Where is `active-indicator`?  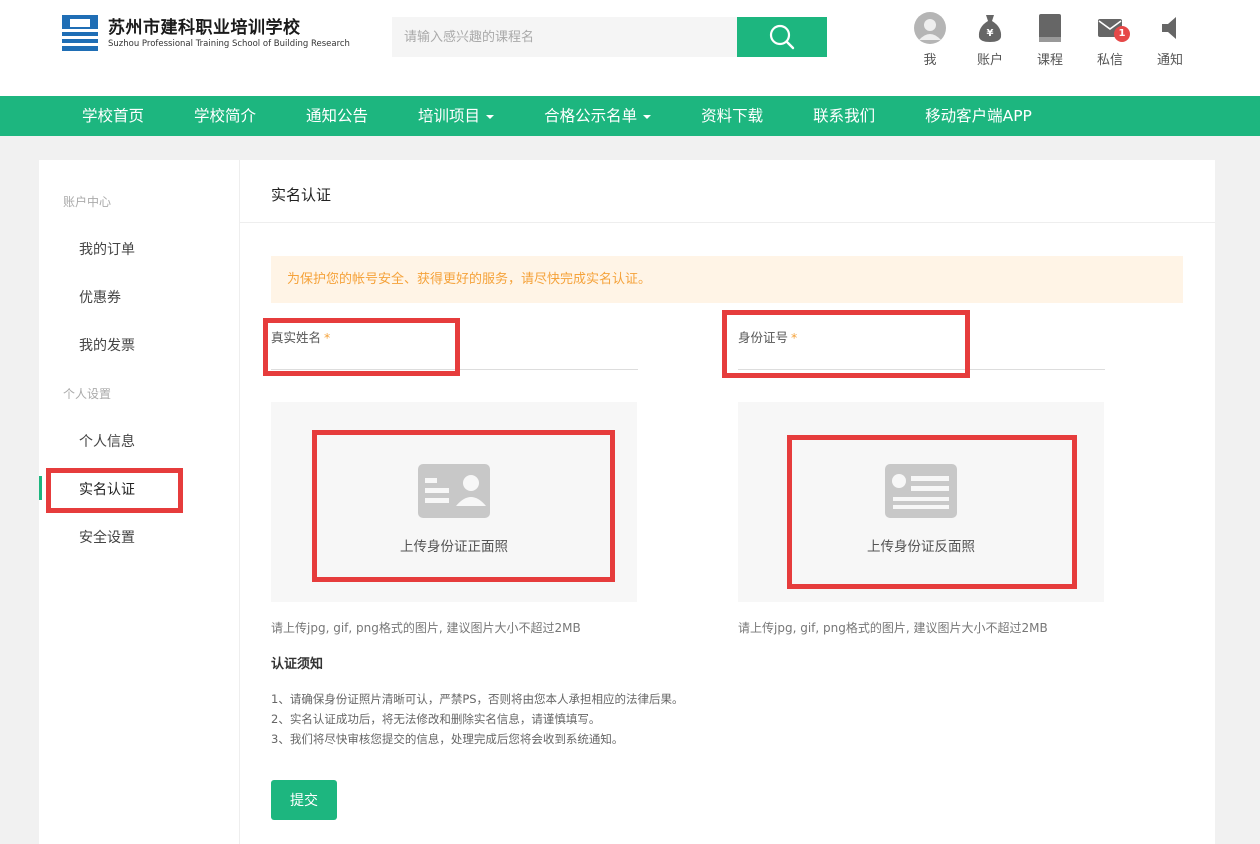 active-indicator is located at coordinates (40, 488).